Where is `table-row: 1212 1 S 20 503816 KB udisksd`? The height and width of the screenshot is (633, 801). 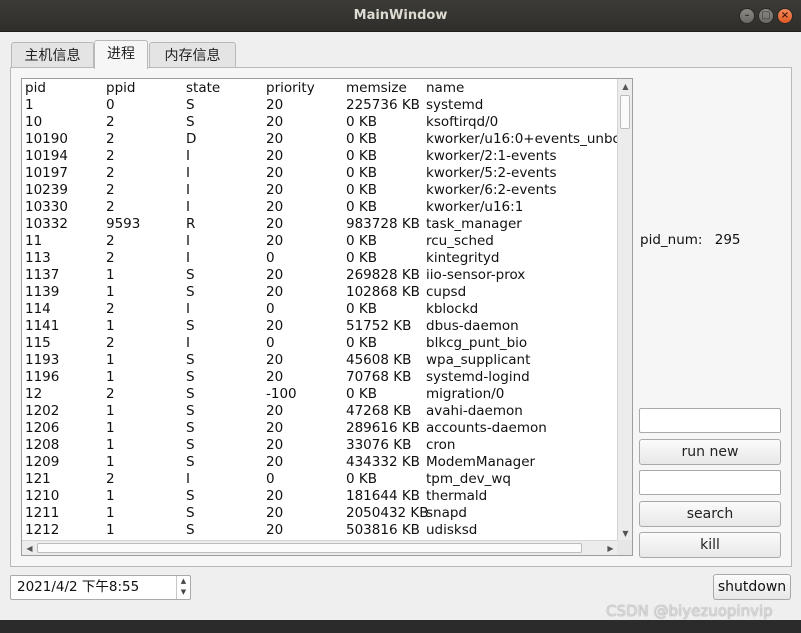 table-row: 1212 1 S 20 503816 KB udisksd is located at coordinates (322, 530).